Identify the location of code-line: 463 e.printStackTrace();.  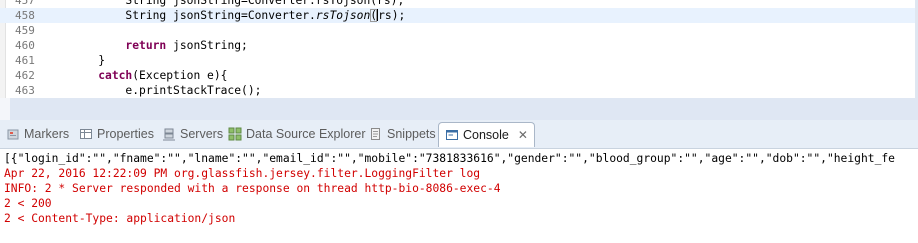
(459, 90).